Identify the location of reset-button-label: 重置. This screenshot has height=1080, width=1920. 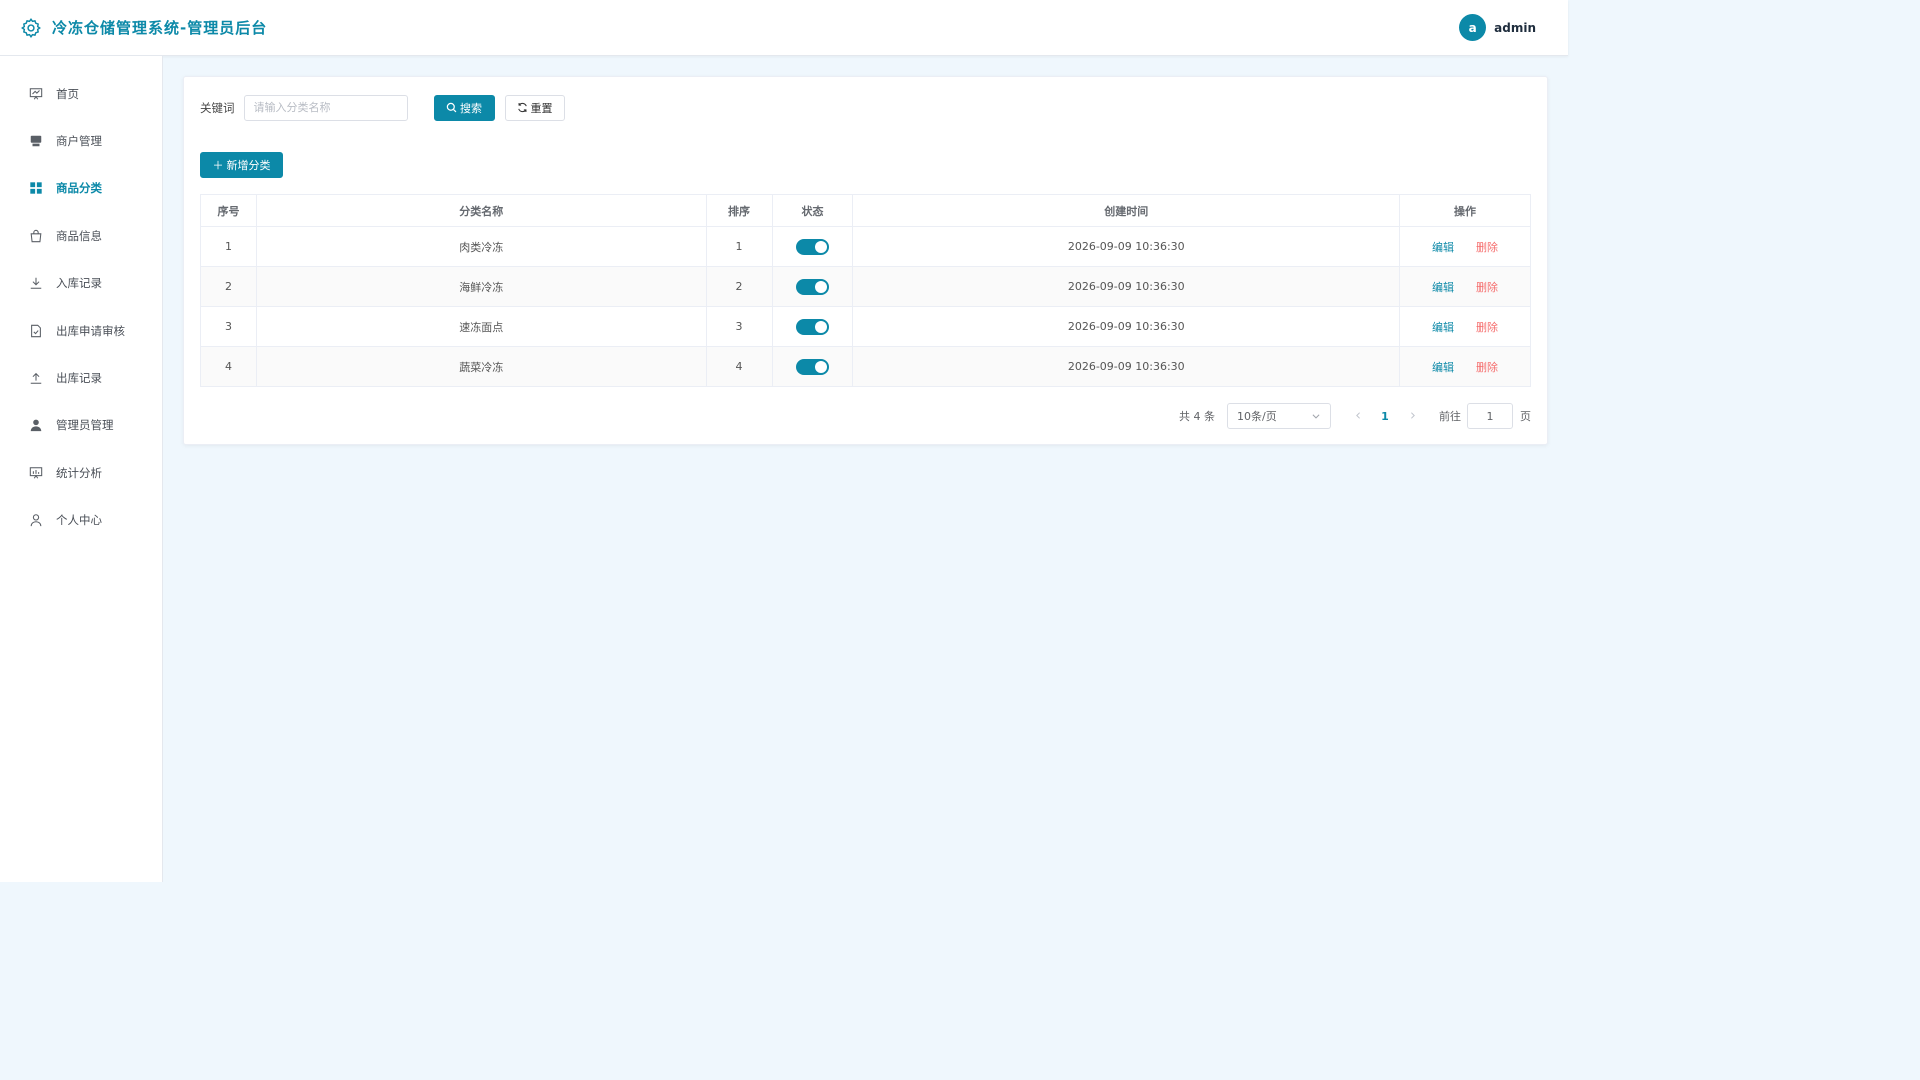
(541, 108).